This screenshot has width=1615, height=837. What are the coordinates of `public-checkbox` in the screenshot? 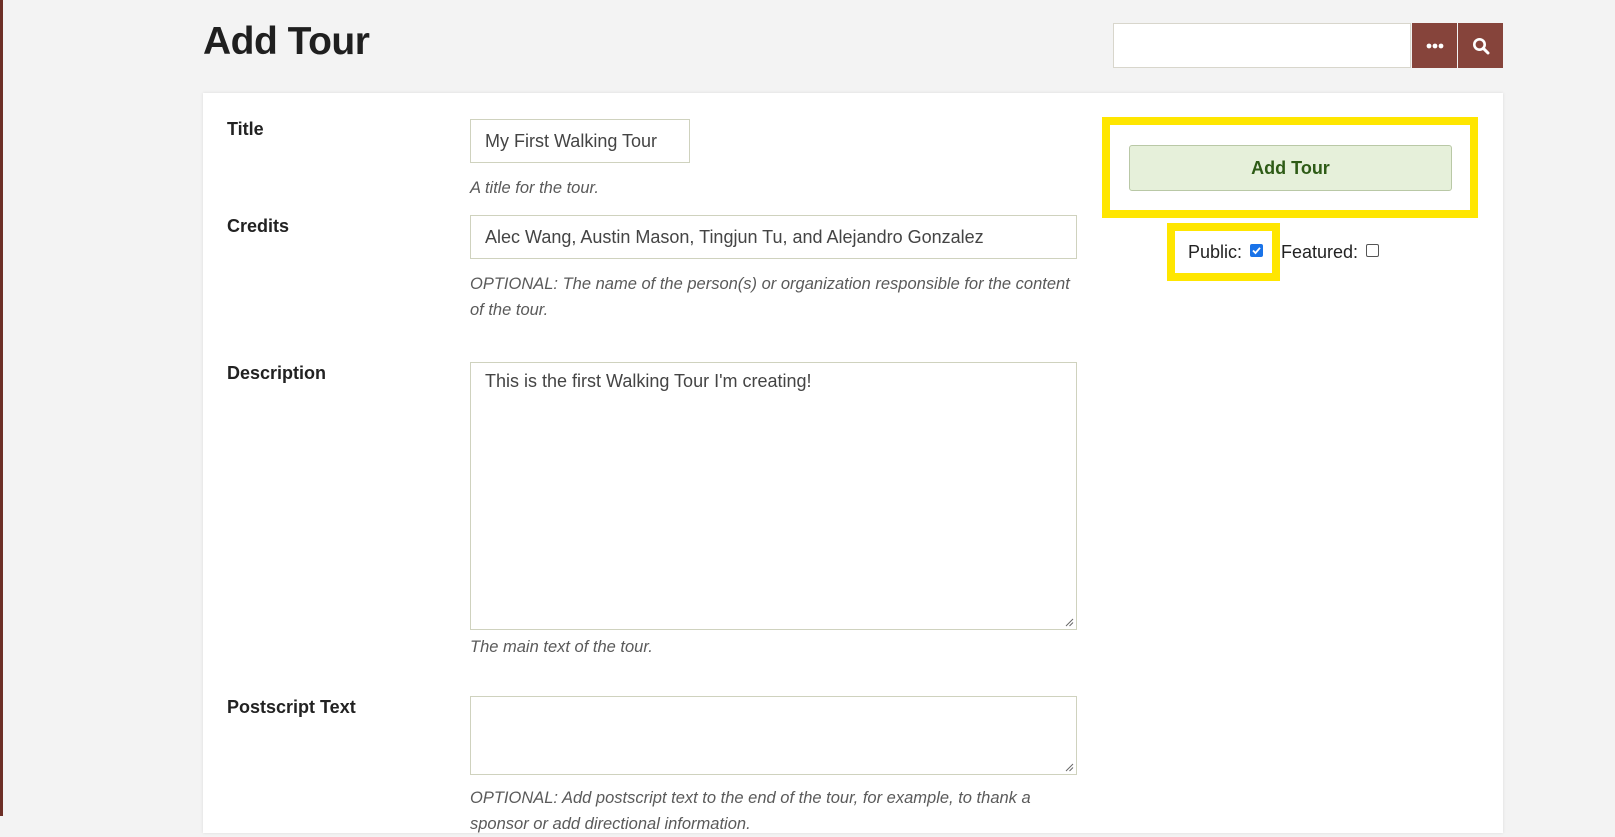 It's located at (1257, 250).